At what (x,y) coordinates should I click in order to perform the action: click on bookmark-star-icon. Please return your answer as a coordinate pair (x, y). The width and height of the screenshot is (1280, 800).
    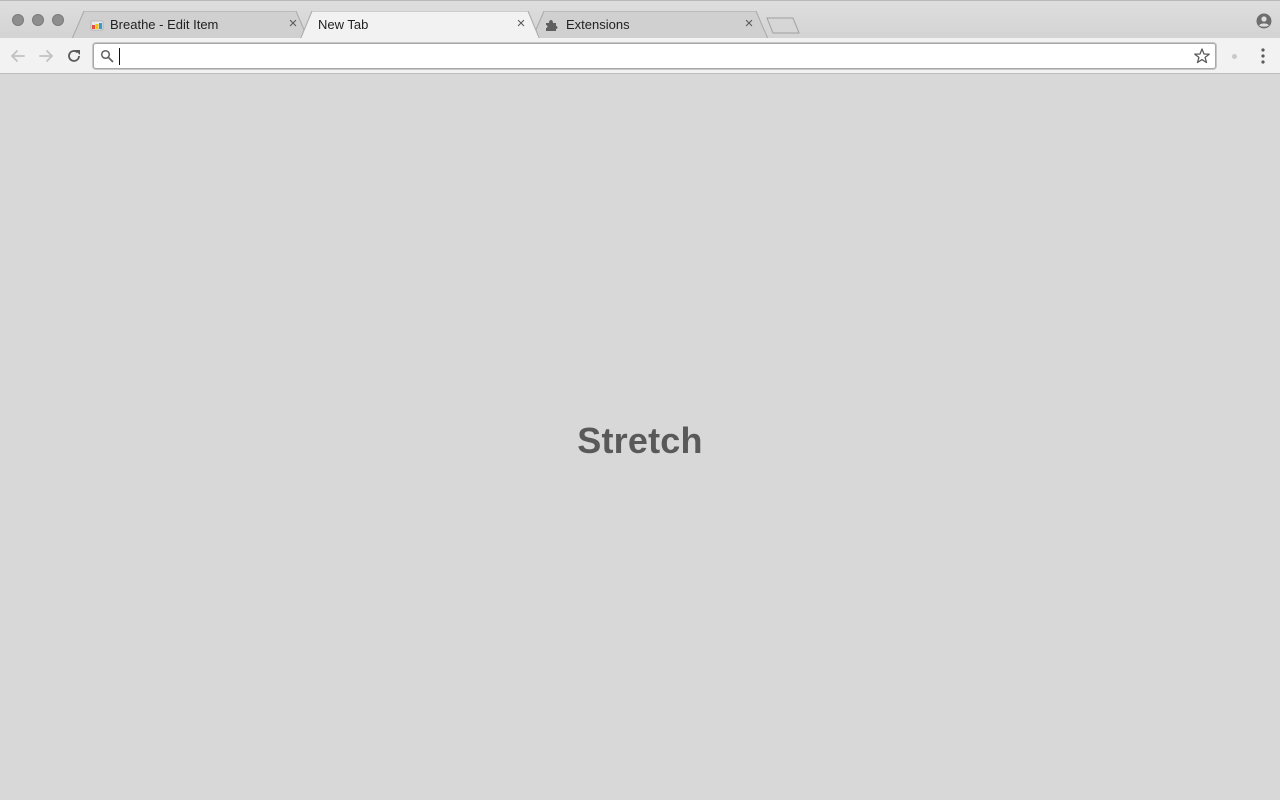
    Looking at the image, I should click on (1202, 56).